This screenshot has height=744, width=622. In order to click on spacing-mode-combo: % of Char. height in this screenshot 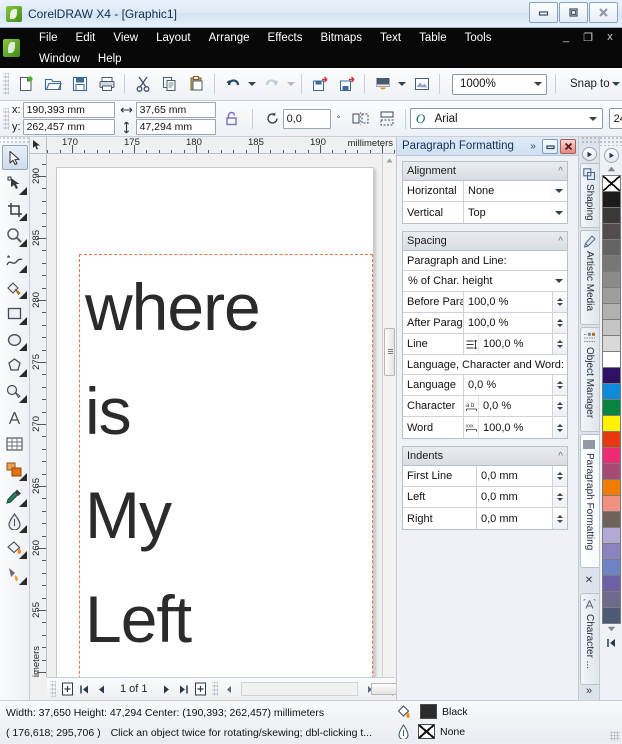, I will do `click(485, 281)`.